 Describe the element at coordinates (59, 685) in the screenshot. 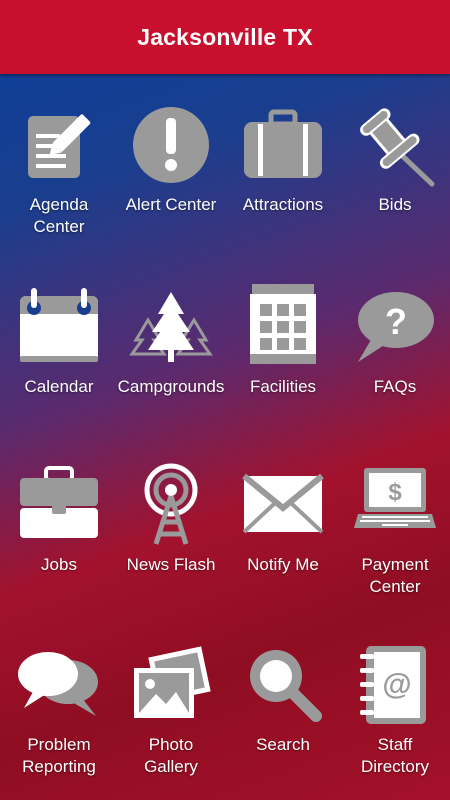

I see `chat-bubbles-icon` at that location.